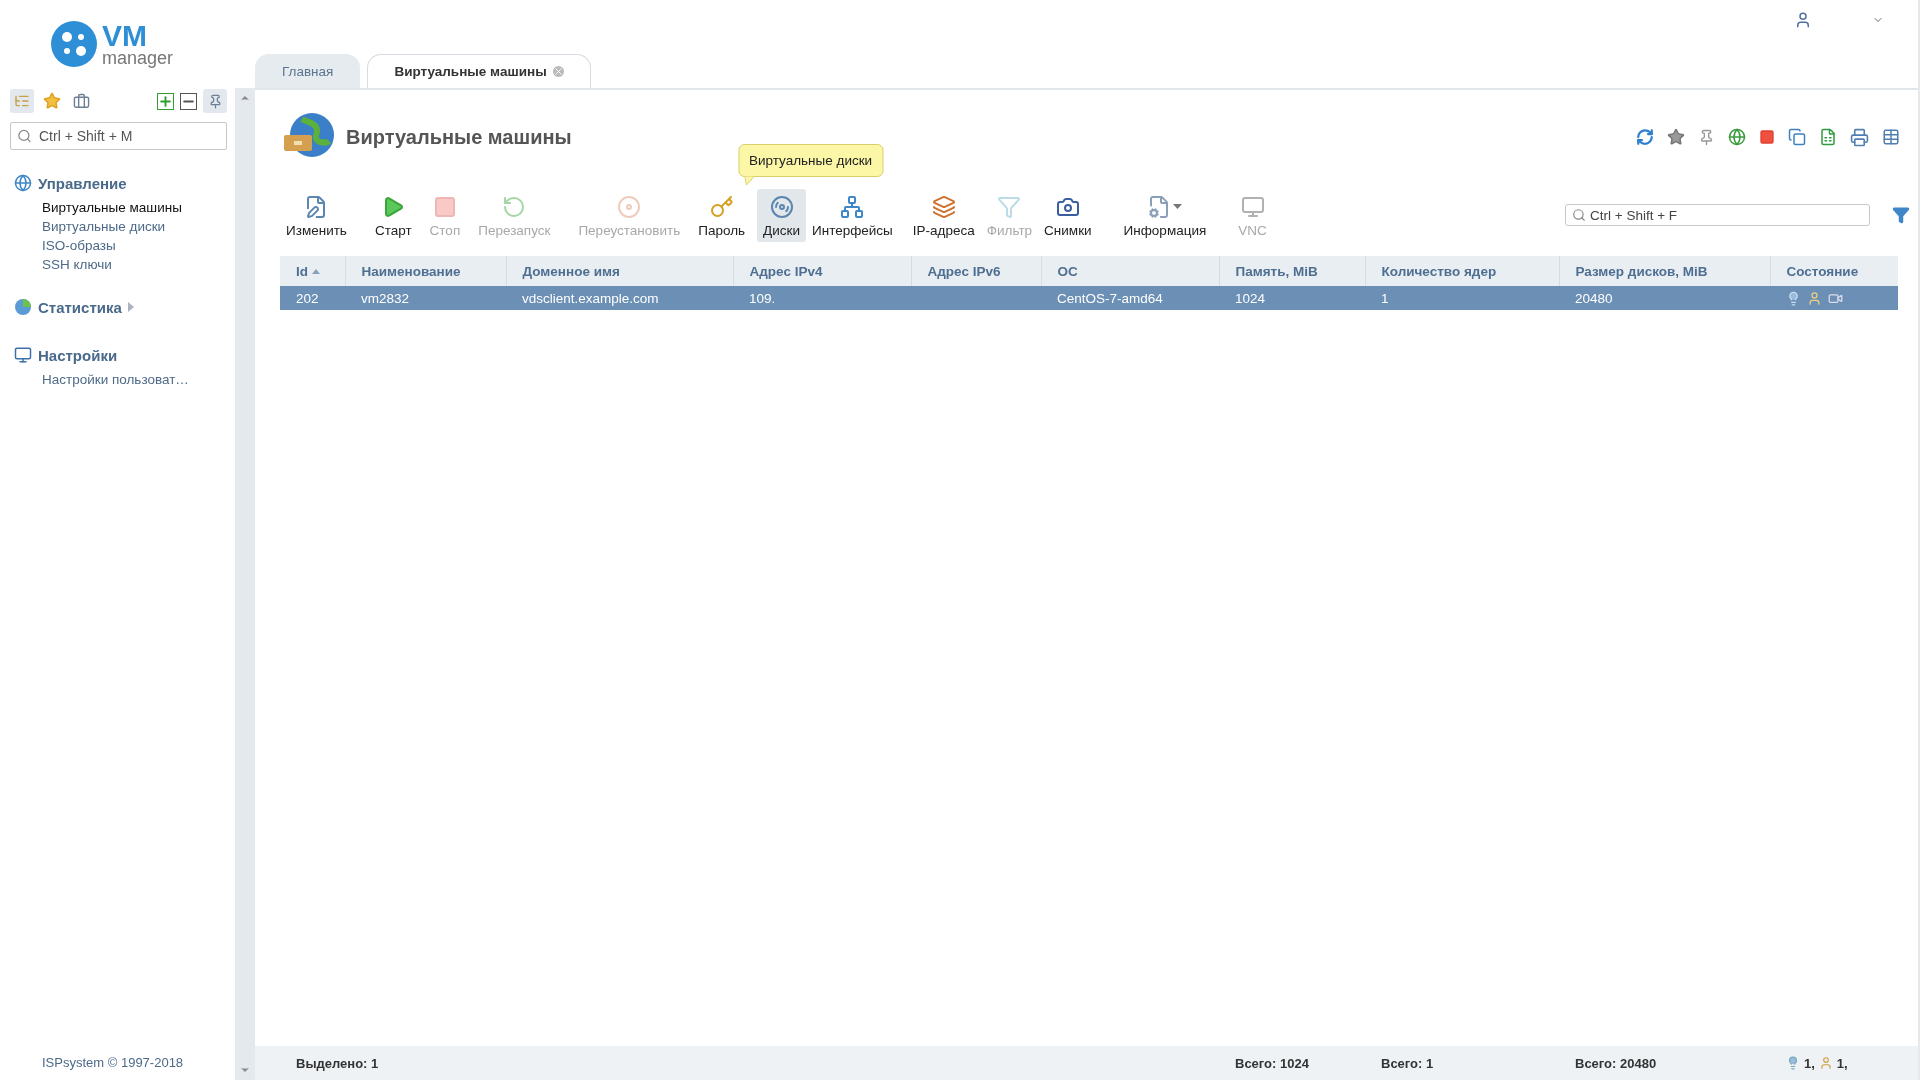 The height and width of the screenshot is (1080, 1920). Describe the element at coordinates (165, 101) in the screenshot. I see `expand-all-icon` at that location.